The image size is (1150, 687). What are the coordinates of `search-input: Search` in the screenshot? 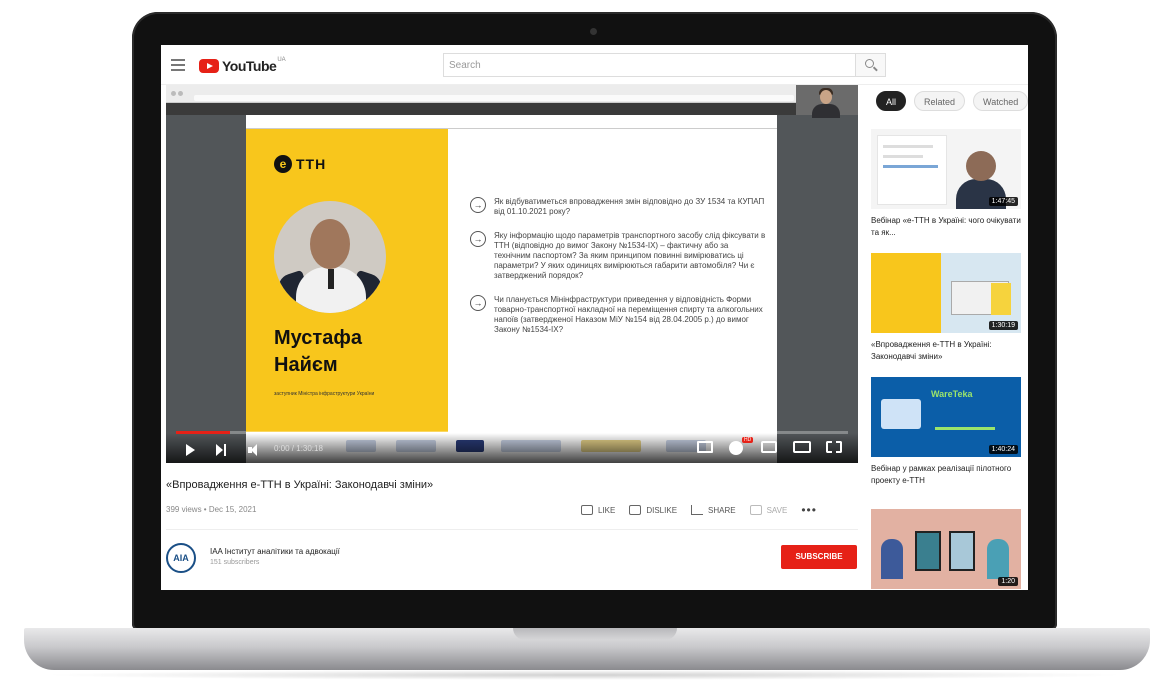 It's located at (649, 65).